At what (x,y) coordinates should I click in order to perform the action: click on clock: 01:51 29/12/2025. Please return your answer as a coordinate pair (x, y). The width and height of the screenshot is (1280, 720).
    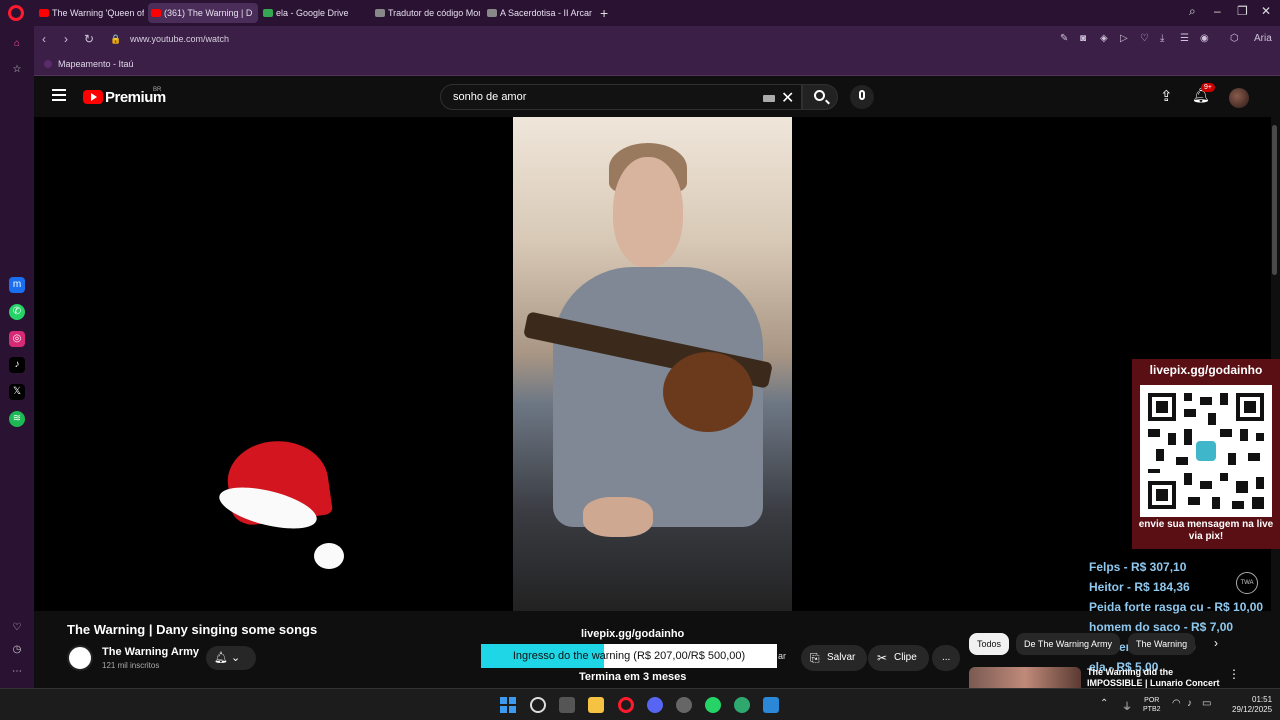
    Looking at the image, I should click on (1252, 705).